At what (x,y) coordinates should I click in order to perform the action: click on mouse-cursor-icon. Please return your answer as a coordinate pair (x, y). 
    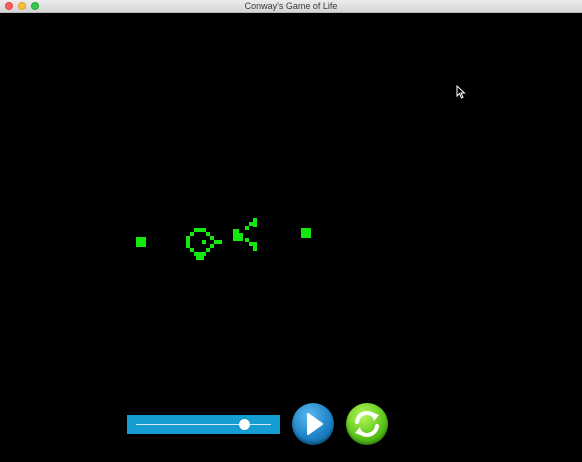
    Looking at the image, I should click on (461, 92).